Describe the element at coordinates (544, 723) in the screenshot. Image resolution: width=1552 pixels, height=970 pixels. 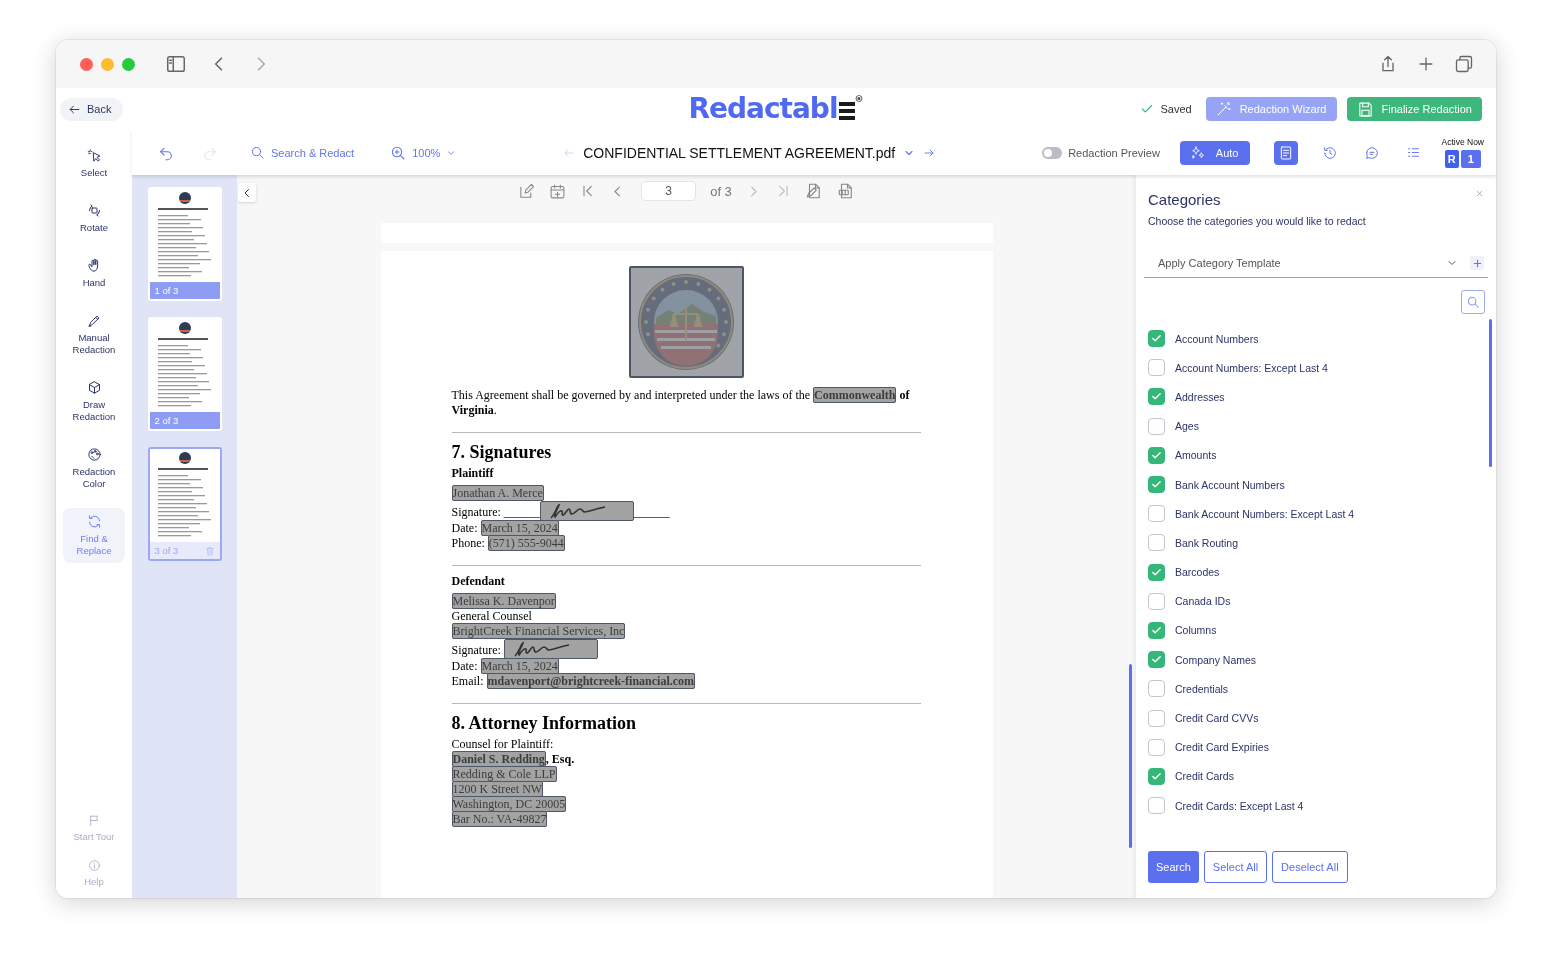
I see `section-heading: 8. Attorney Information` at that location.